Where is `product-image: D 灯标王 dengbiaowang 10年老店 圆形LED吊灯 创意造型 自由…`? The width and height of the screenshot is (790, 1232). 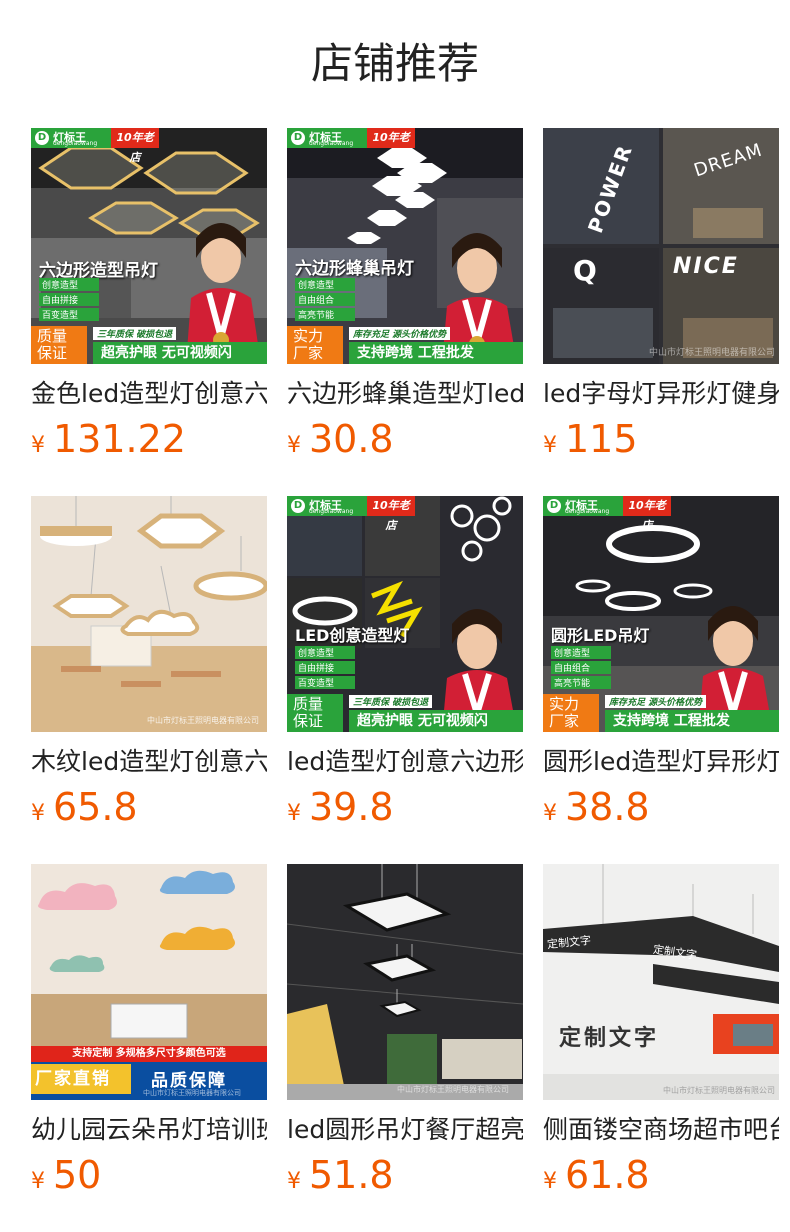 product-image: D 灯标王 dengbiaowang 10年老店 圆形LED吊灯 创意造型 自由… is located at coordinates (661, 614).